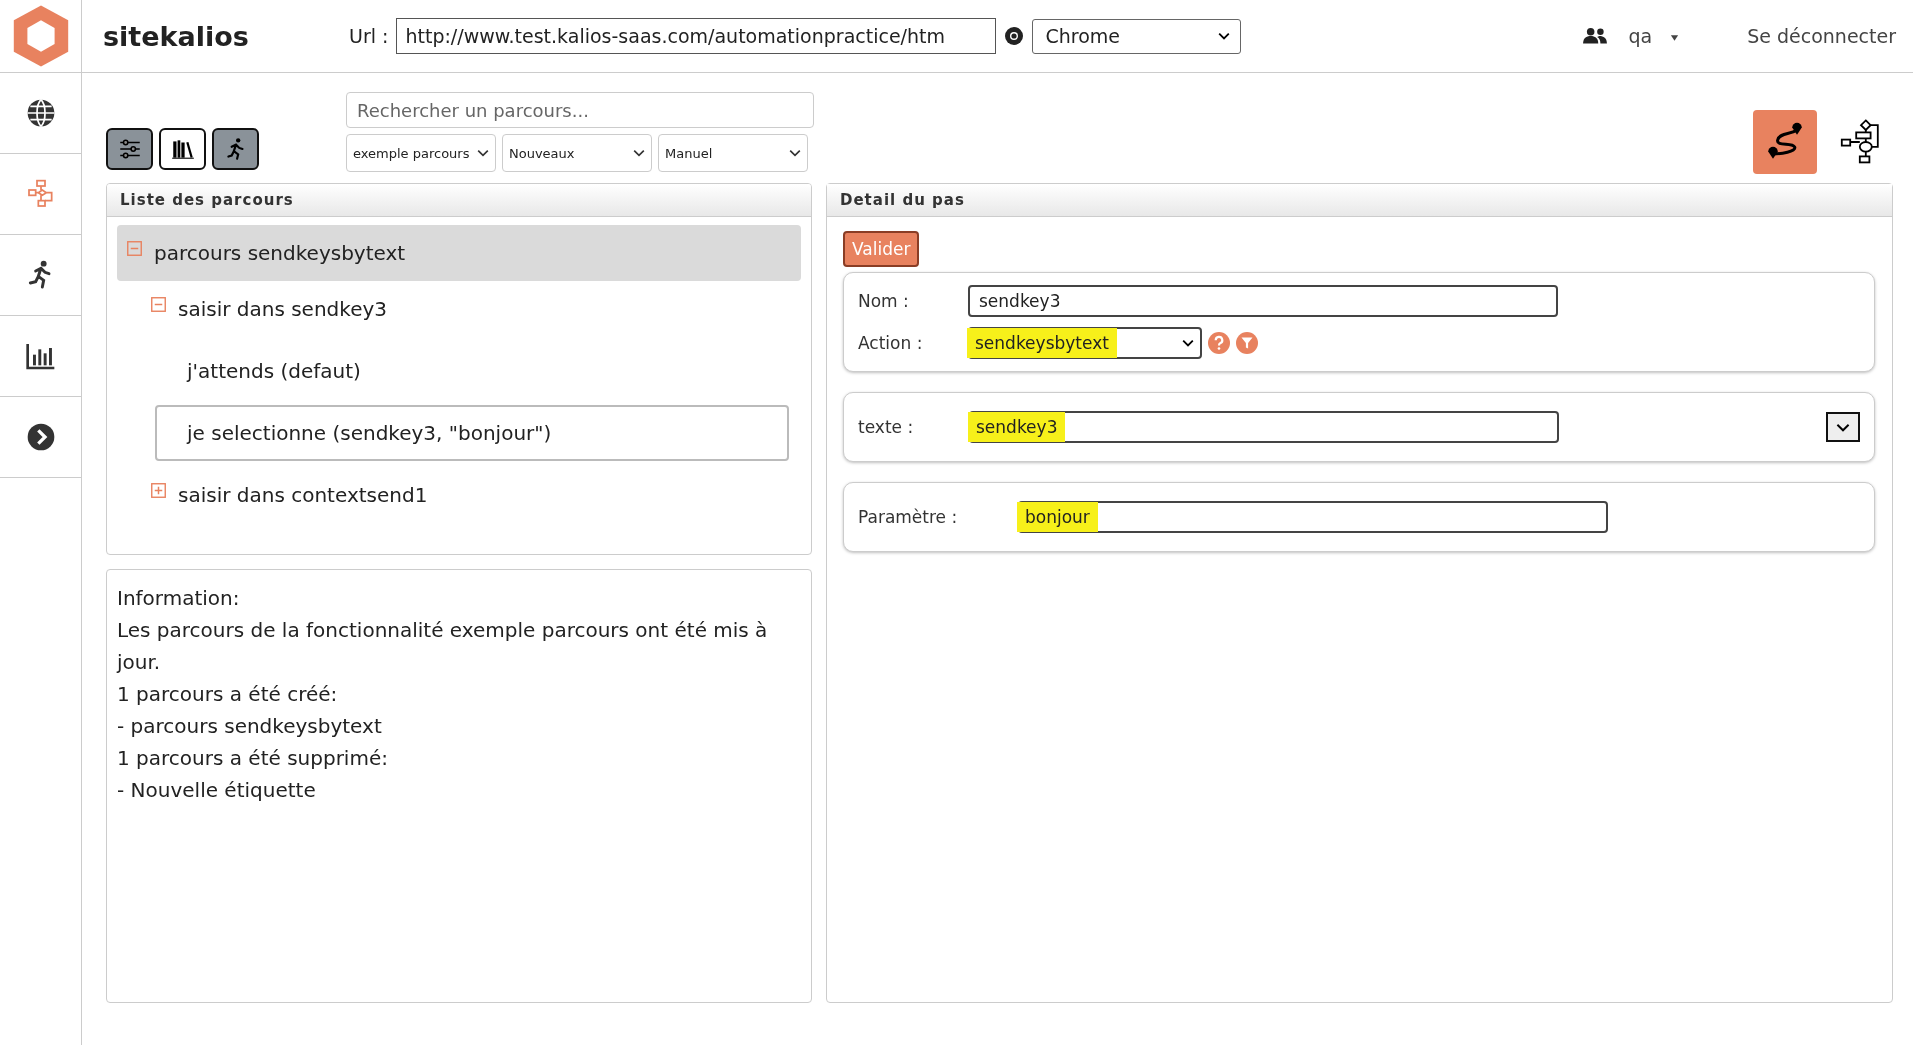 Image resolution: width=1913 pixels, height=1045 pixels. I want to click on browser-icon, so click(1014, 36).